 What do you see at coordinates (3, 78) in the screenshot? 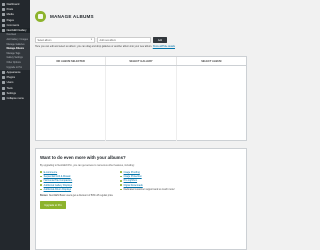
I see `plugin-icon` at bounding box center [3, 78].